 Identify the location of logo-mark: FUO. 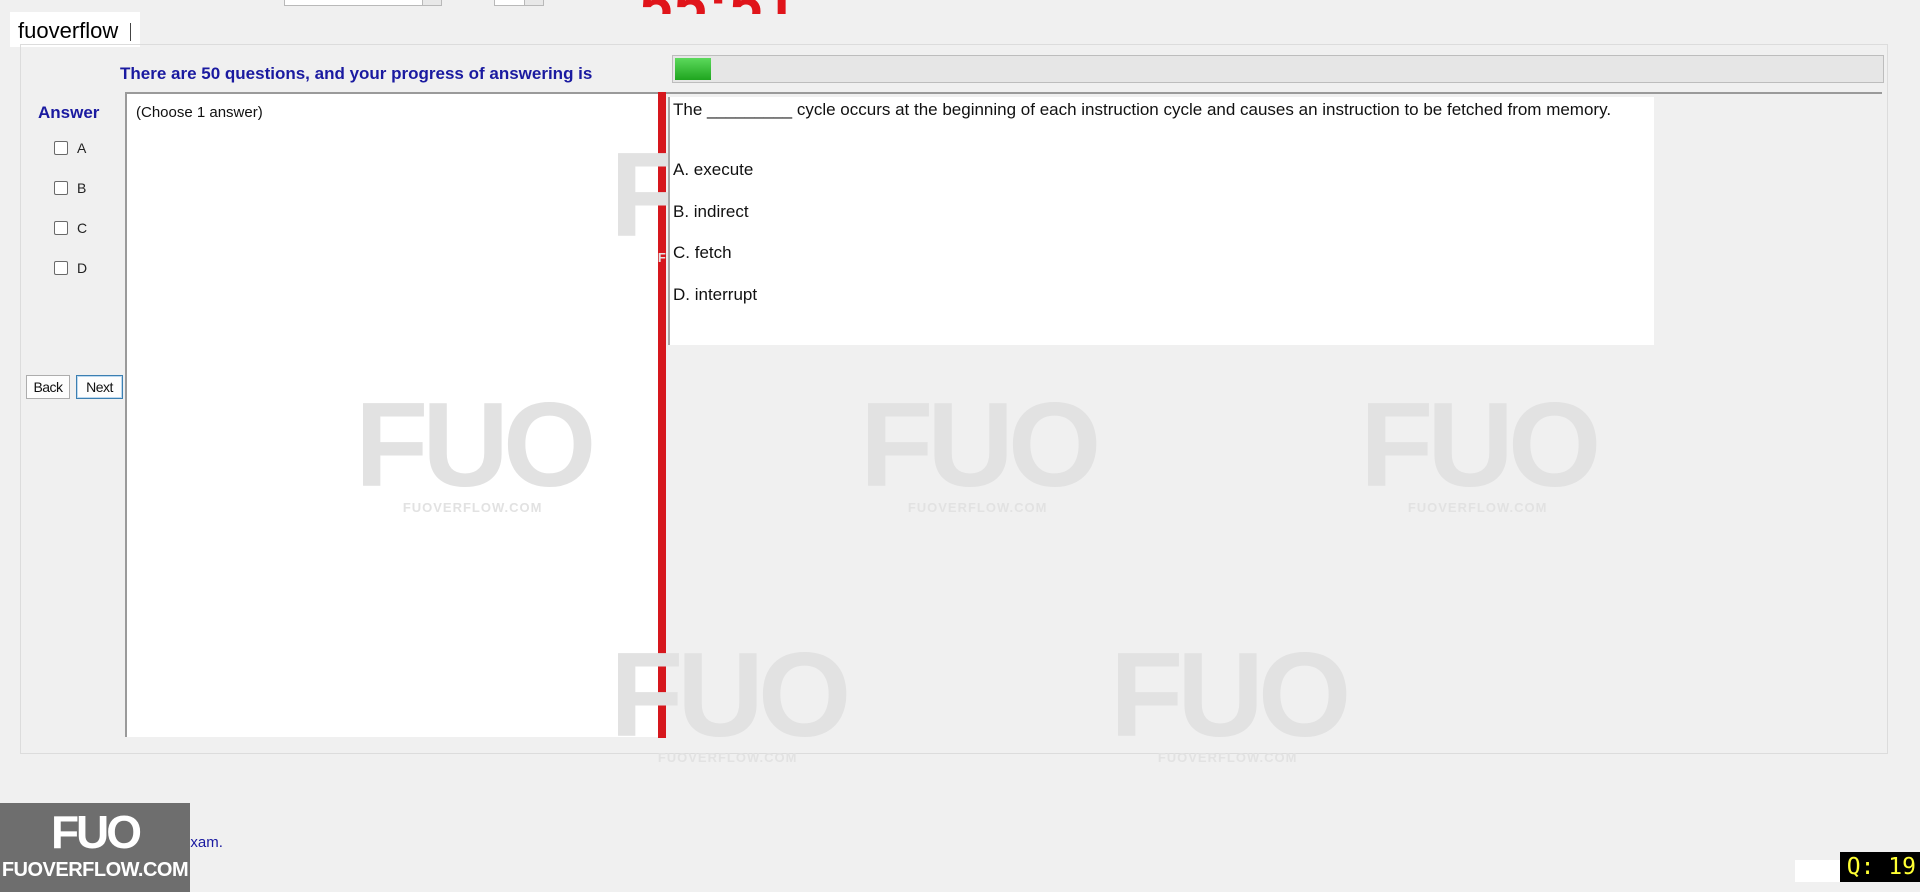
(96, 832).